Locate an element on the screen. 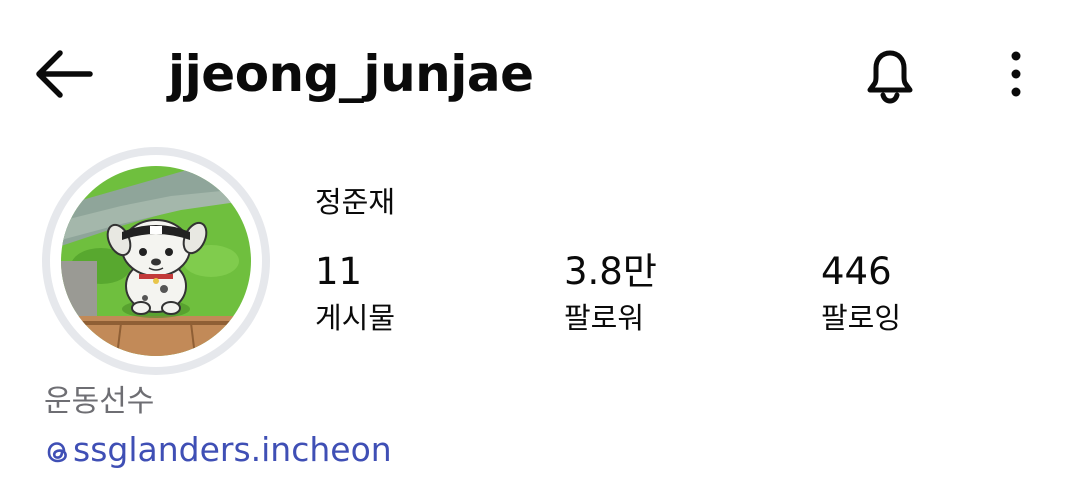 This screenshot has height=489, width=1080. following-label: 팔로잉 is located at coordinates (861, 318).